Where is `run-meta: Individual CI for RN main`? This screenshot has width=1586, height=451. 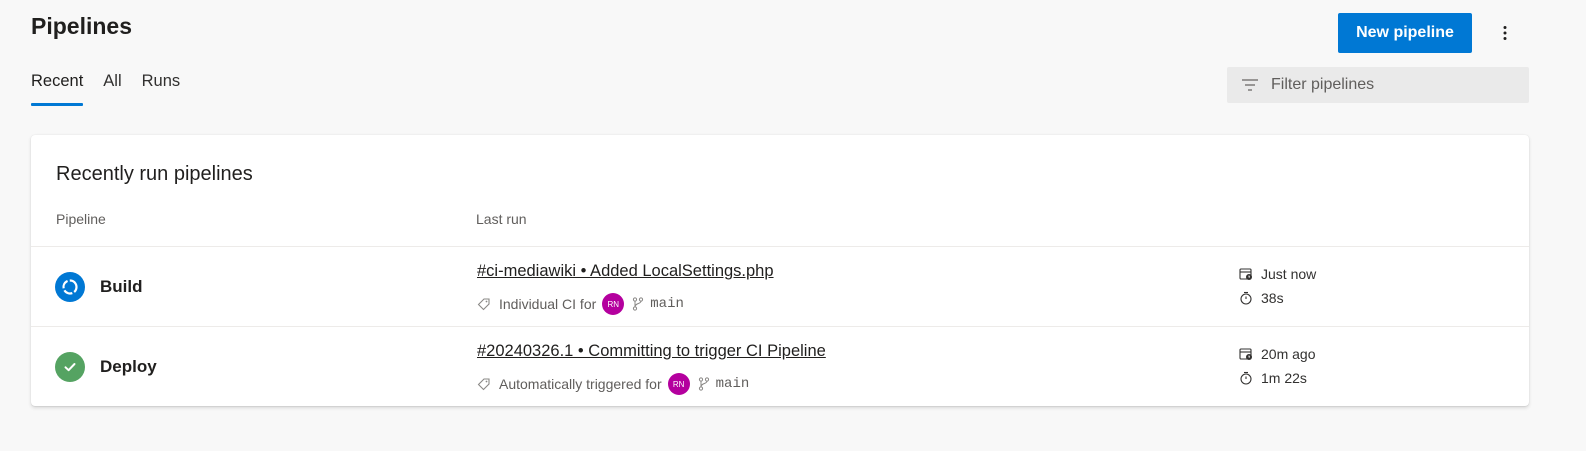 run-meta: Individual CI for RN main is located at coordinates (580, 304).